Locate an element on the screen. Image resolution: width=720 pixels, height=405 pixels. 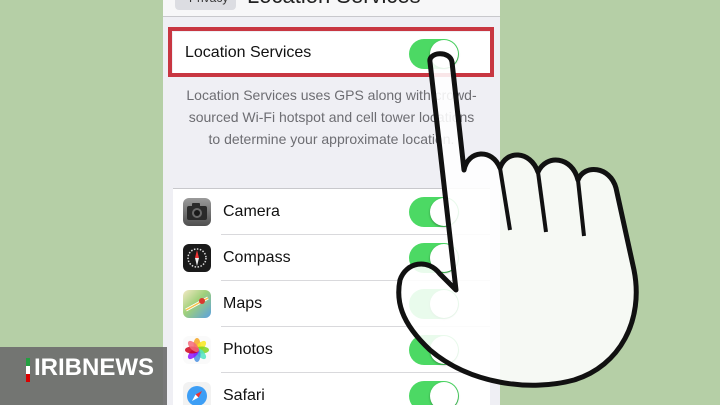
iribnews-logo: IRIBNEWS is located at coordinates (83, 376).